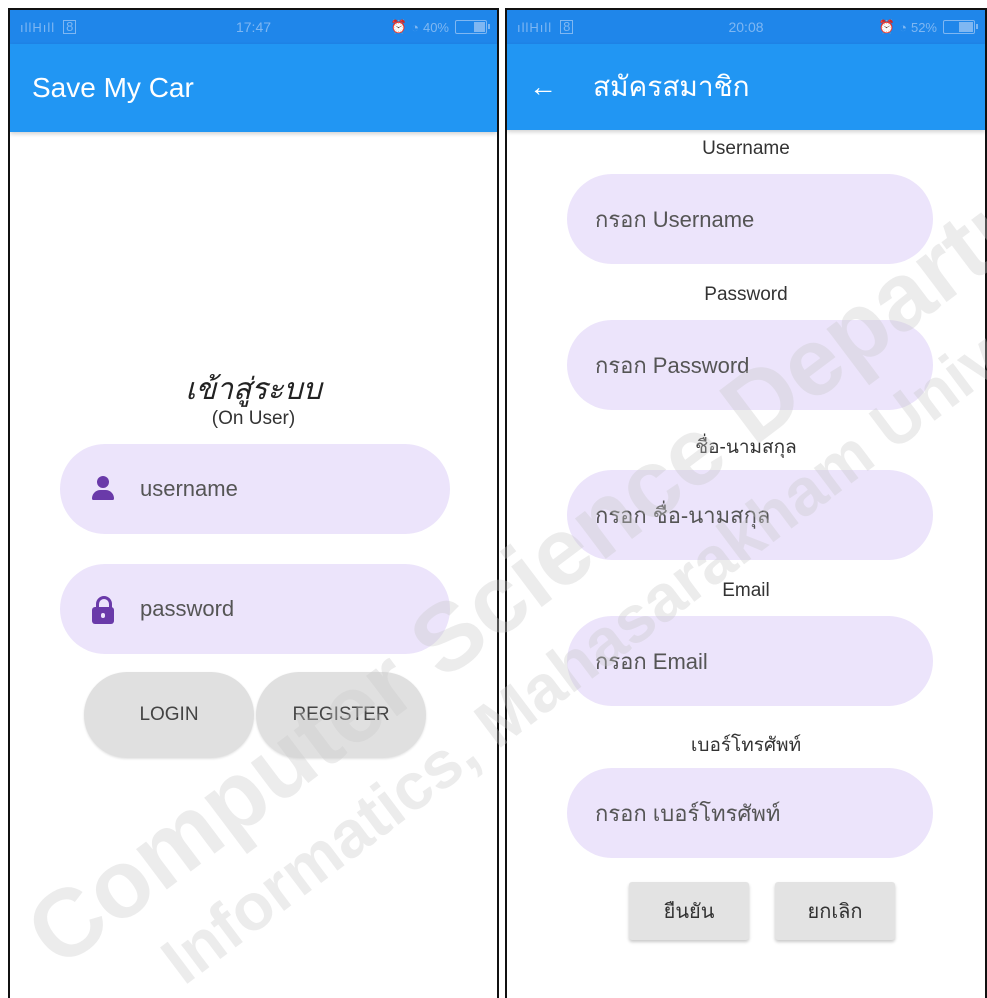  What do you see at coordinates (746, 294) in the screenshot?
I see `password-label: Password` at bounding box center [746, 294].